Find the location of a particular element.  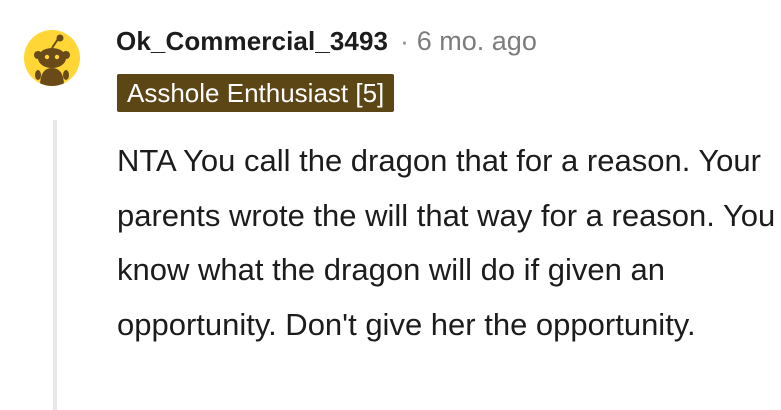

user-flair-badge: Asshole Enthusiast [5] is located at coordinates (256, 93).